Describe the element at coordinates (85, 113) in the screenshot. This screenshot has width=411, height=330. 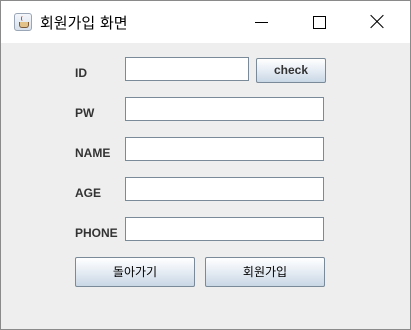
I see `pw-label: PW` at that location.